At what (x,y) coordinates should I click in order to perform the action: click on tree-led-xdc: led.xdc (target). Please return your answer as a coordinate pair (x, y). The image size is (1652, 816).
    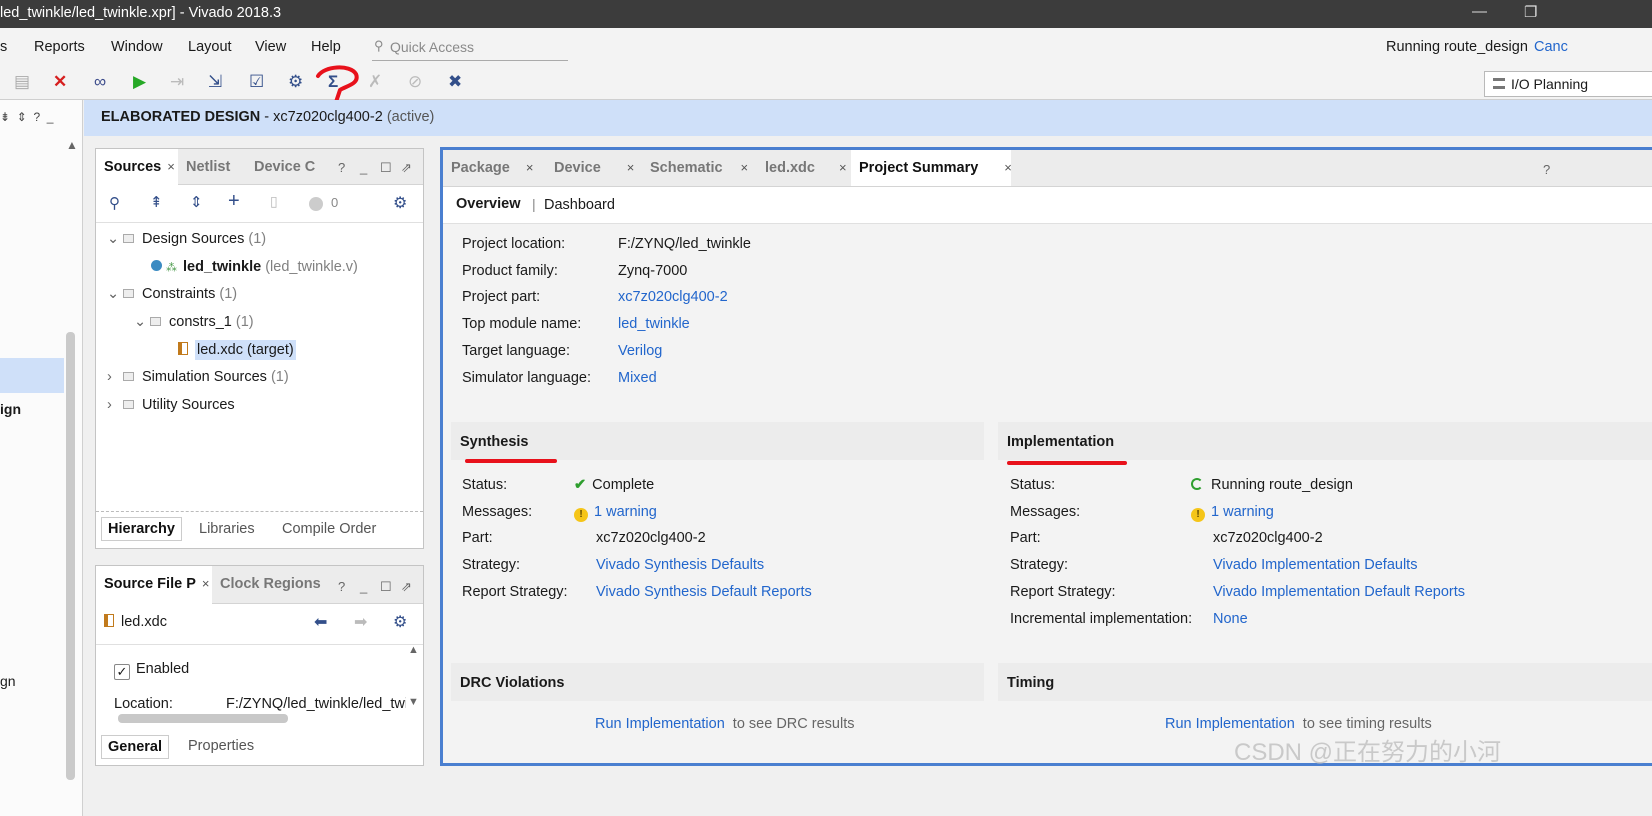
    Looking at the image, I should click on (237, 350).